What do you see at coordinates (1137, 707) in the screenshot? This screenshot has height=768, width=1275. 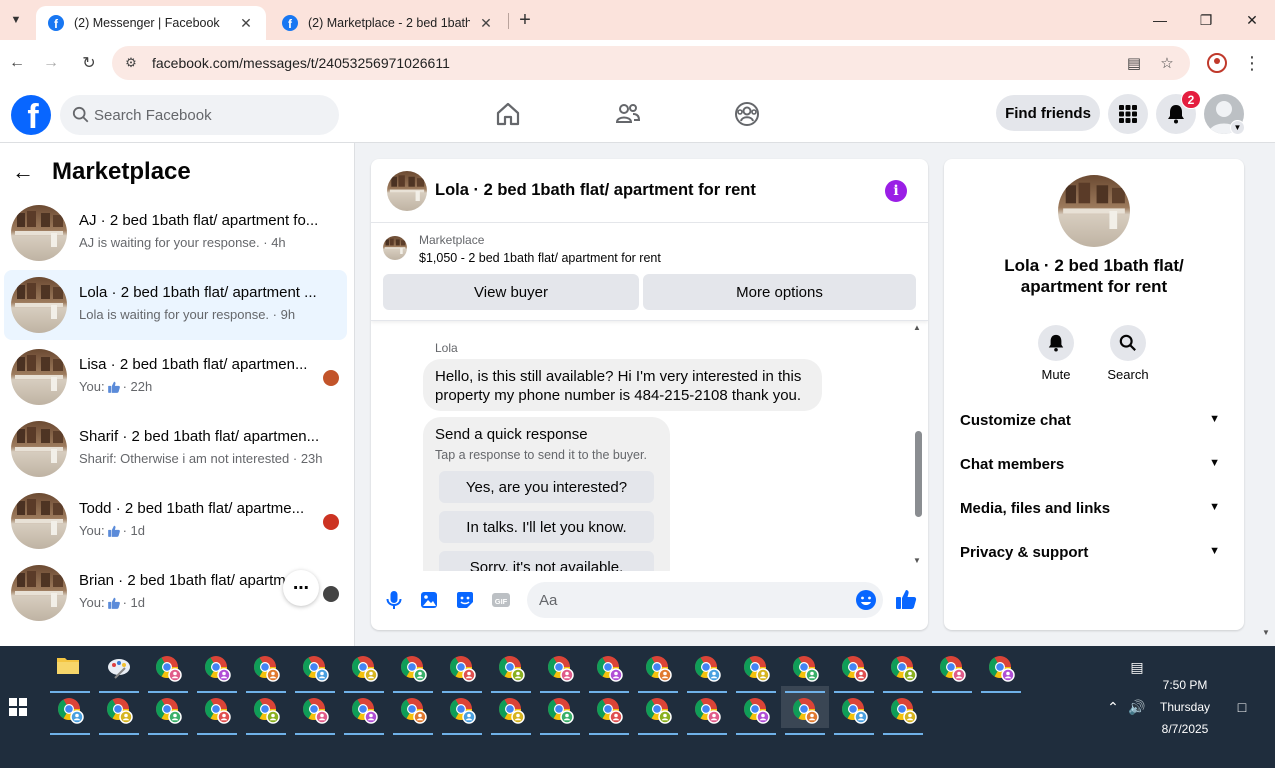 I see `volume-icon: 🔊` at bounding box center [1137, 707].